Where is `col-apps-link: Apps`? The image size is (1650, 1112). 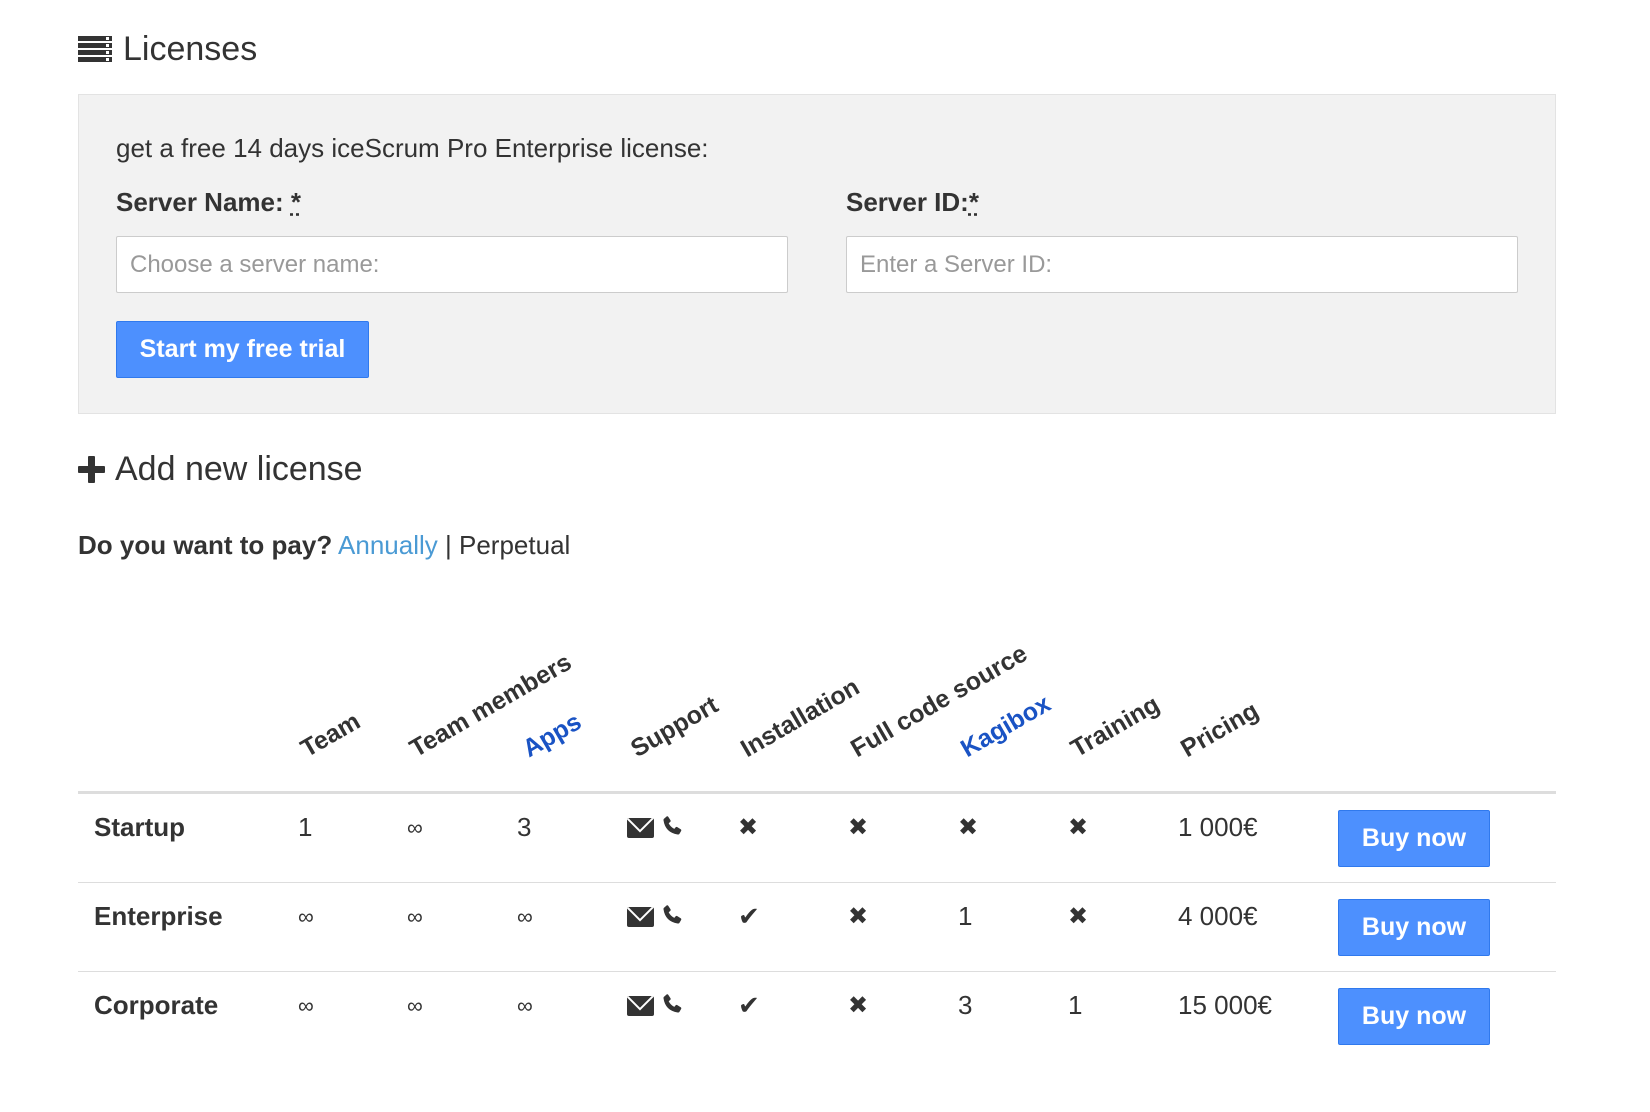 col-apps-link: Apps is located at coordinates (552, 735).